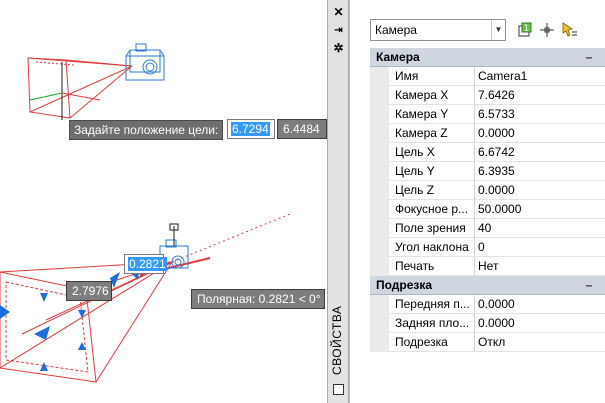  Describe the element at coordinates (540, 228) in the screenshot. I see `property-value: 40` at that location.